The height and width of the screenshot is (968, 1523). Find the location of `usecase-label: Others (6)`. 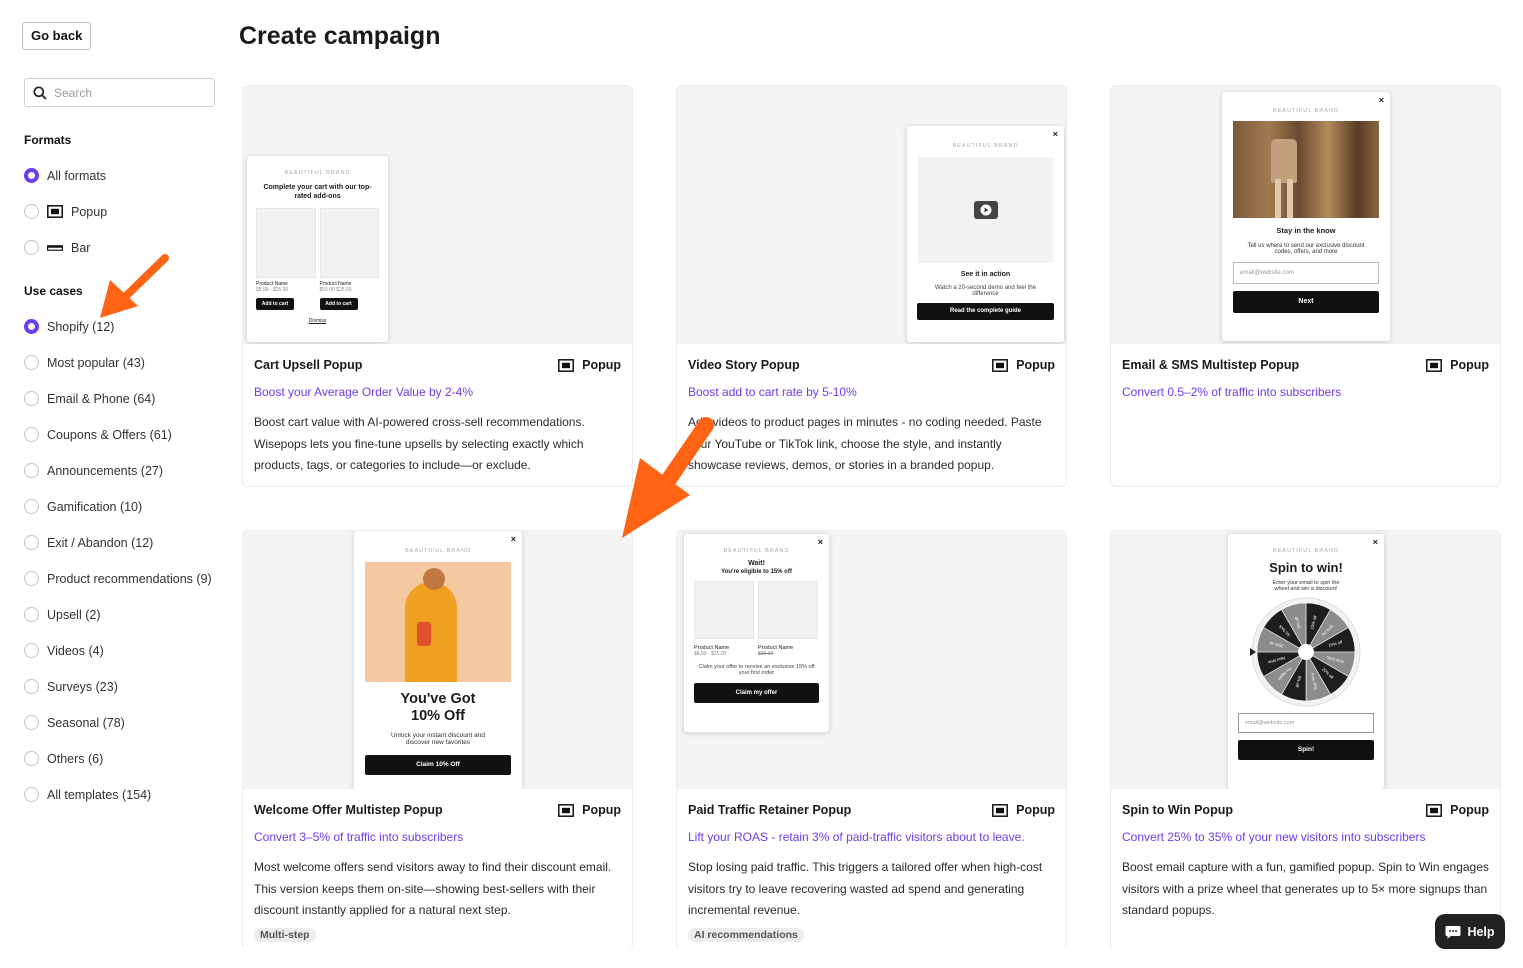

usecase-label: Others (6) is located at coordinates (75, 758).